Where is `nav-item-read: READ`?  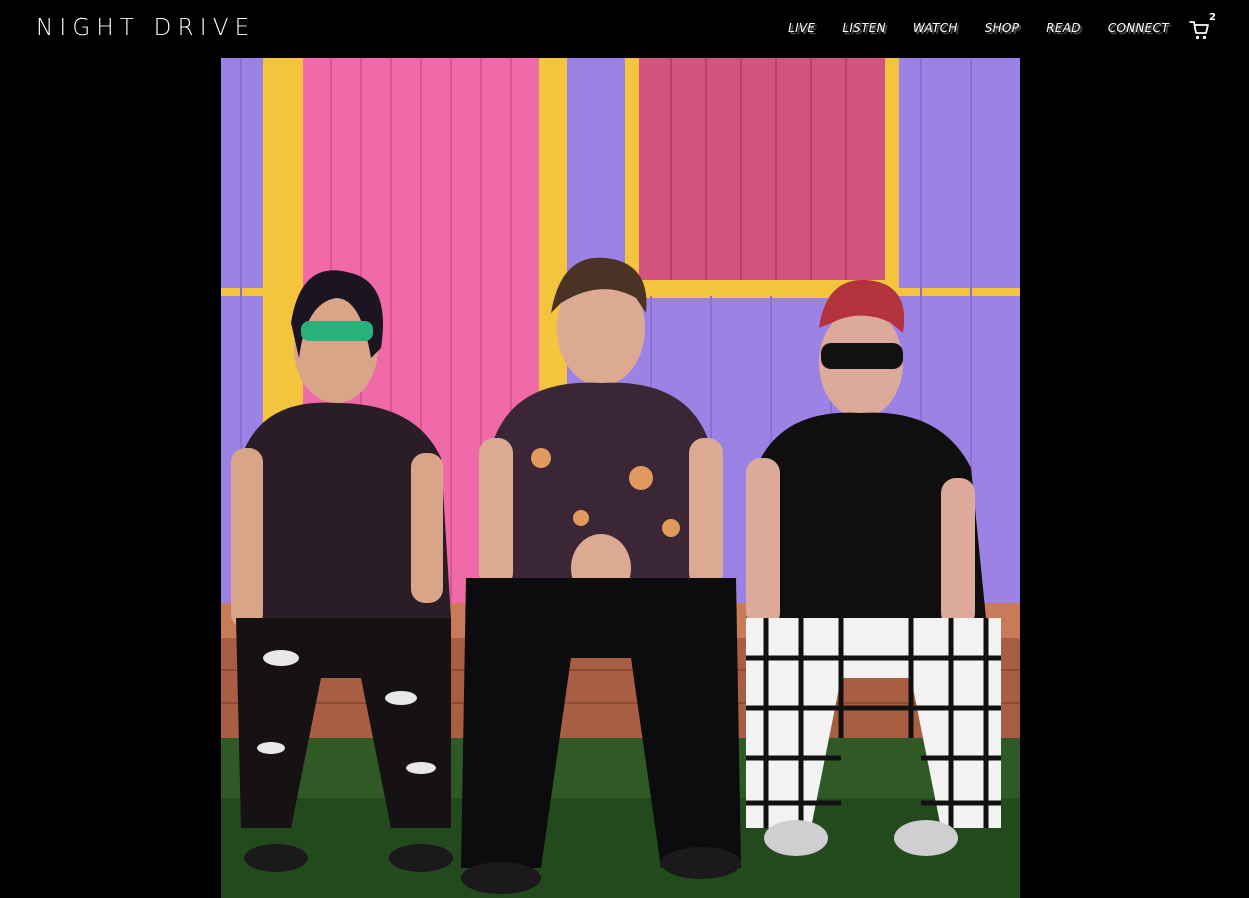
nav-item-read: READ is located at coordinates (1063, 28).